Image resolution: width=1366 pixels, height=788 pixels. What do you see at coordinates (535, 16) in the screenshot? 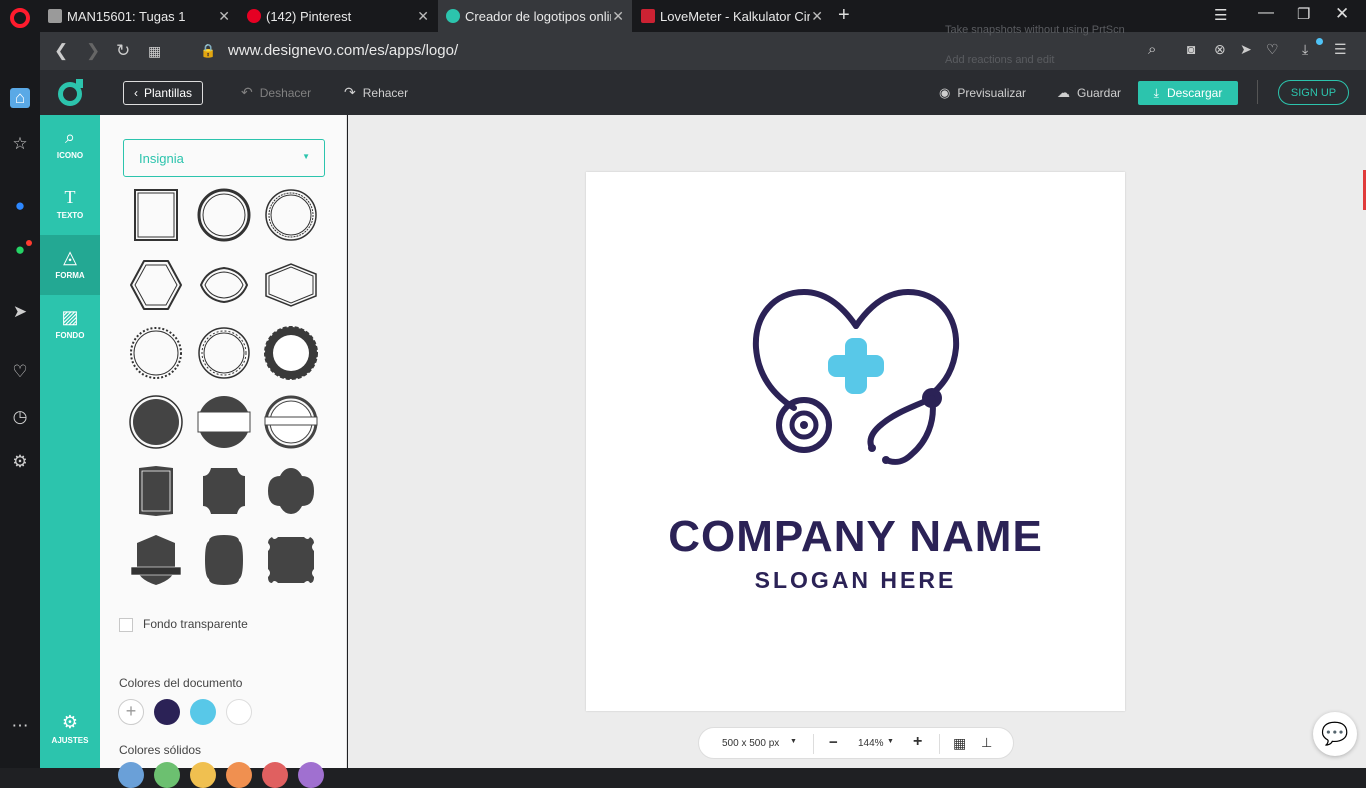
I see `tab-designevo: Creador de logotipos online ✕` at bounding box center [535, 16].